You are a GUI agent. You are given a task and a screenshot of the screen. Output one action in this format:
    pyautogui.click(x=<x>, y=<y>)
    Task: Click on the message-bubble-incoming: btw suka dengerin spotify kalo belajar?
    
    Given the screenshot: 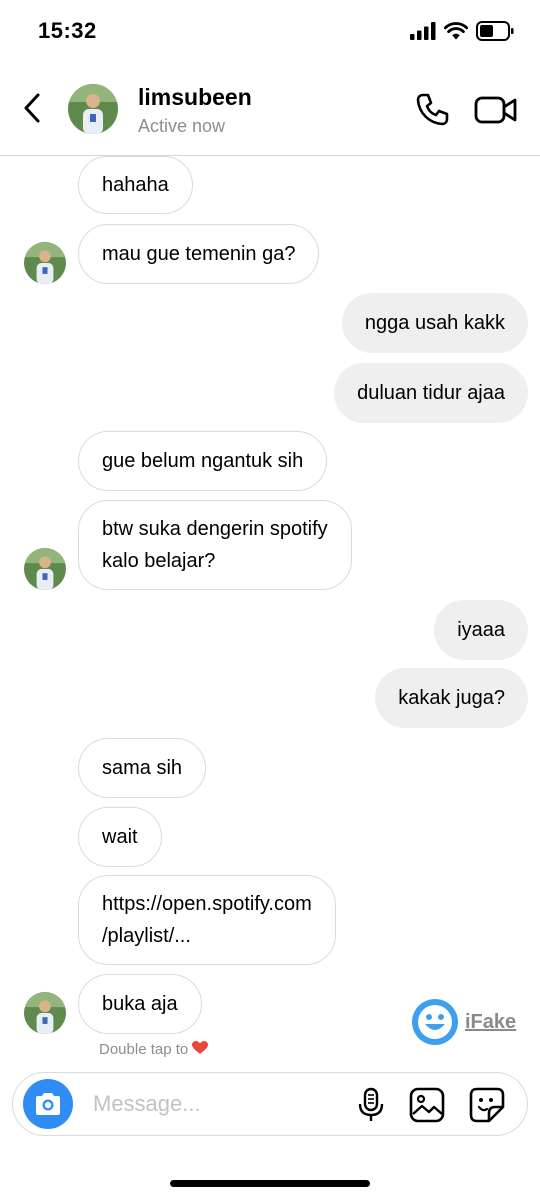 What is the action you would take?
    pyautogui.click(x=215, y=545)
    